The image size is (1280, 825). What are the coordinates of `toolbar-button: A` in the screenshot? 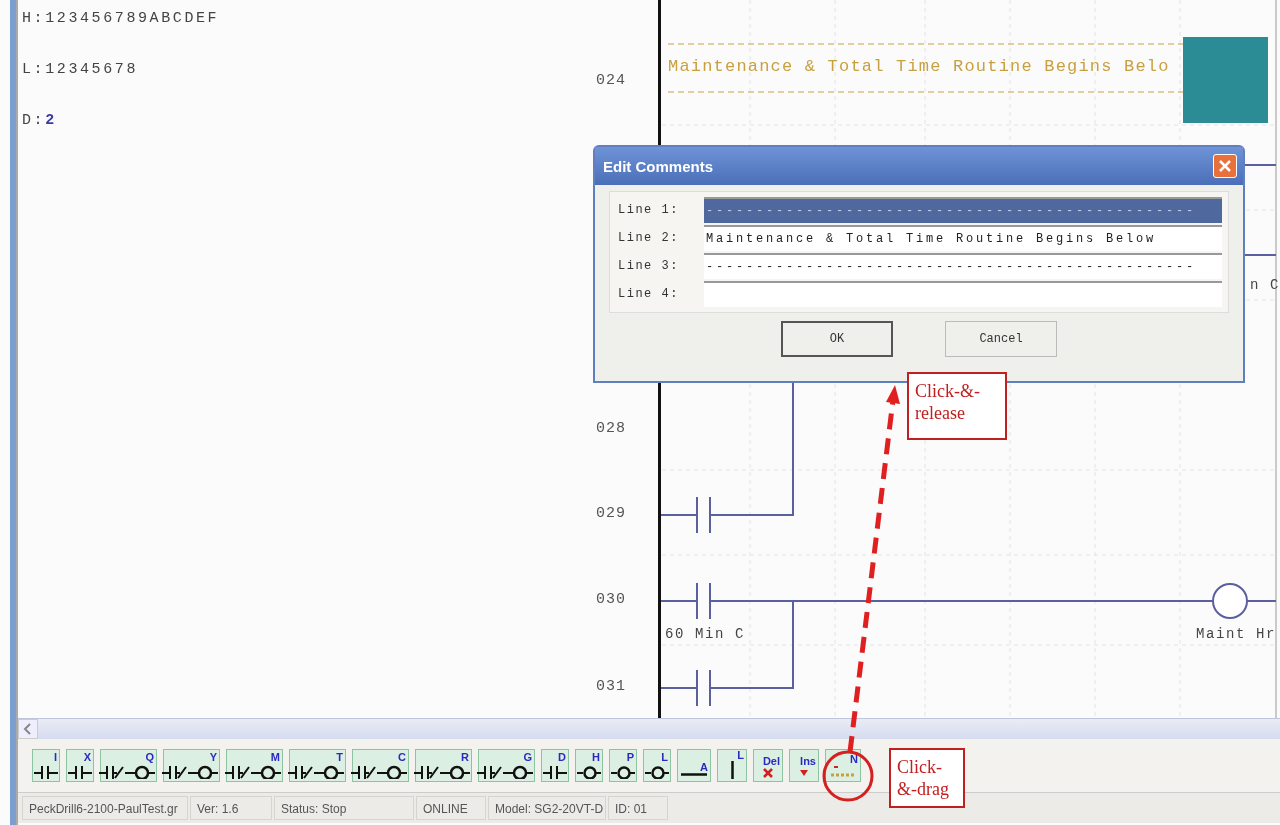 It's located at (694, 765).